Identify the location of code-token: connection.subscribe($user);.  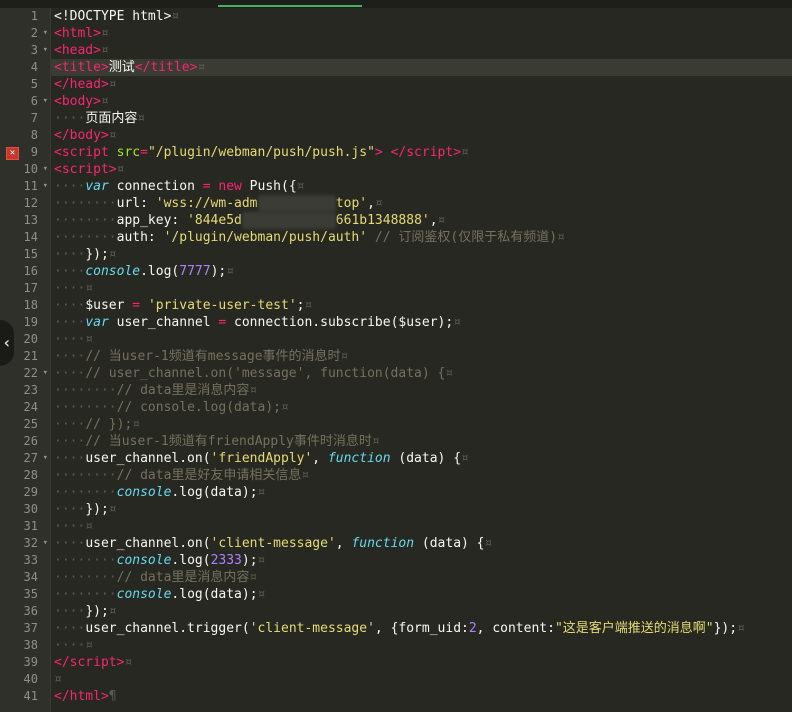
(340, 322).